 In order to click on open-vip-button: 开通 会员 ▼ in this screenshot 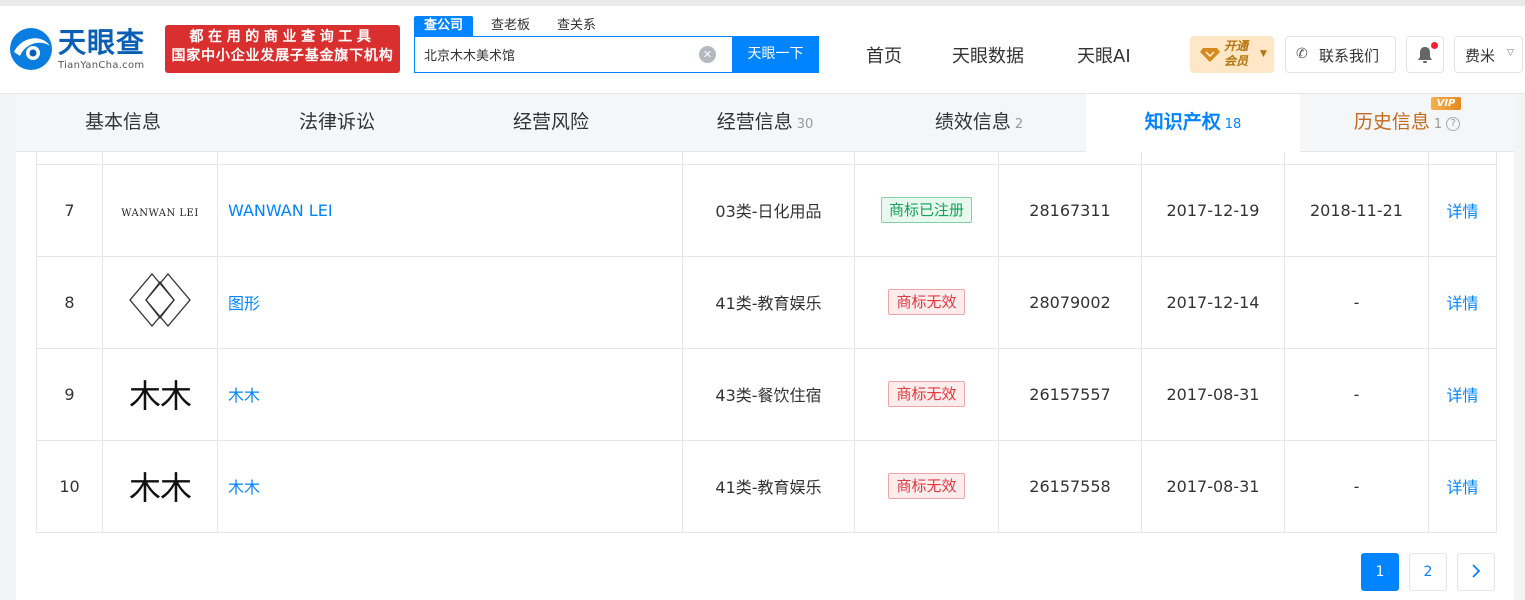, I will do `click(1232, 54)`.